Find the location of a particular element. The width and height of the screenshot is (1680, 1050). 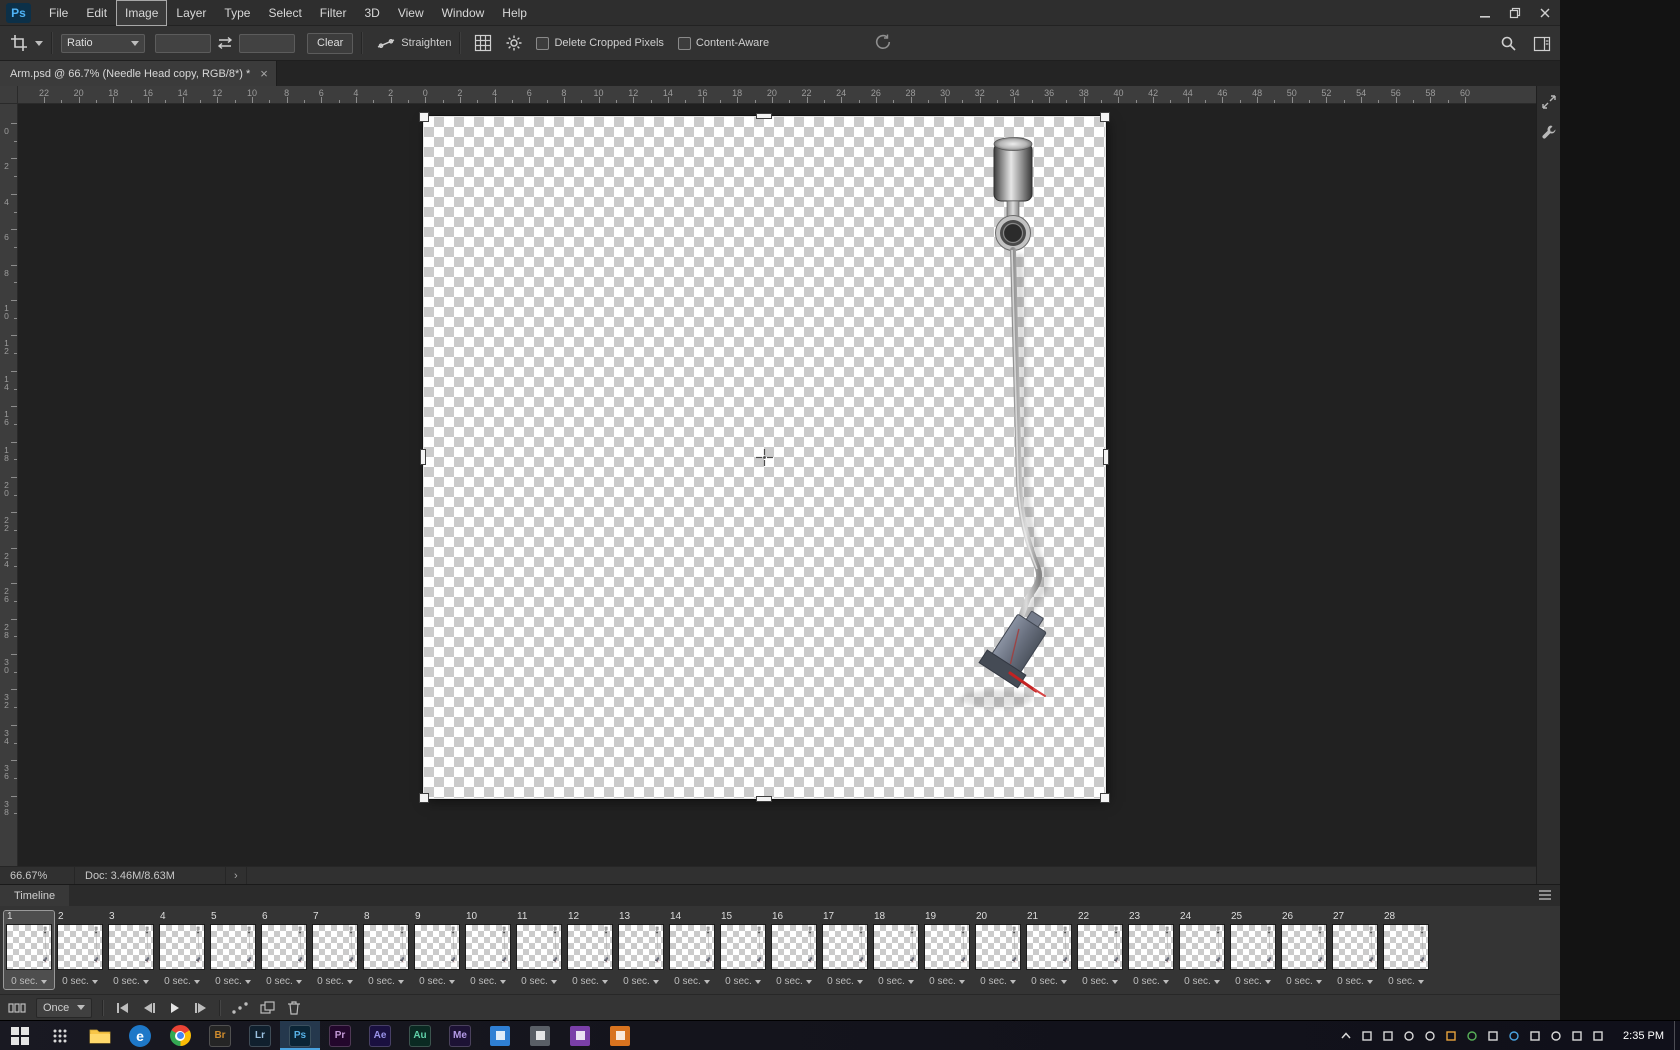

taskbar-app-gray is located at coordinates (540, 1035).